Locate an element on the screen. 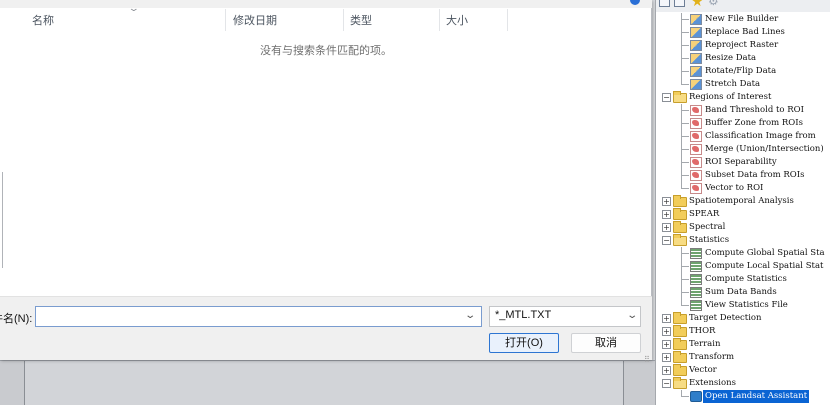 The width and height of the screenshot is (830, 405). toolbox-folder: + Spectral is located at coordinates (743, 227).